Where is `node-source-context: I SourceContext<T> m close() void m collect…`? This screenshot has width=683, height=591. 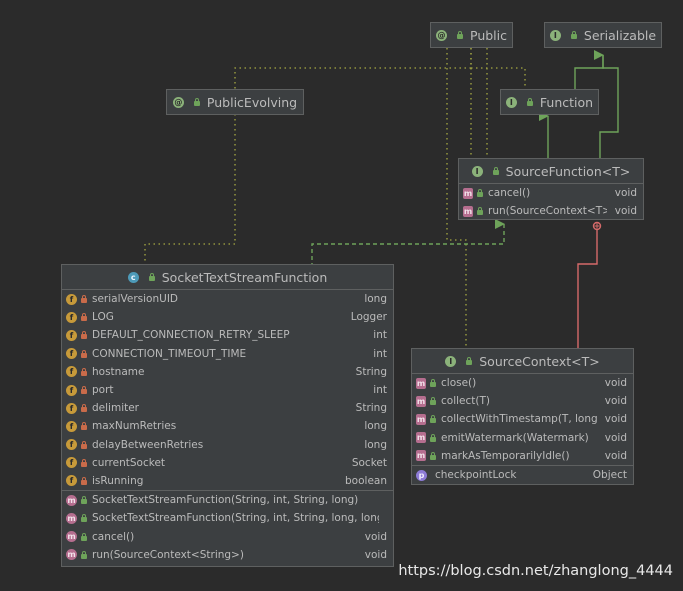 node-source-context: I SourceContext<T> m close() void m collect… is located at coordinates (522, 416).